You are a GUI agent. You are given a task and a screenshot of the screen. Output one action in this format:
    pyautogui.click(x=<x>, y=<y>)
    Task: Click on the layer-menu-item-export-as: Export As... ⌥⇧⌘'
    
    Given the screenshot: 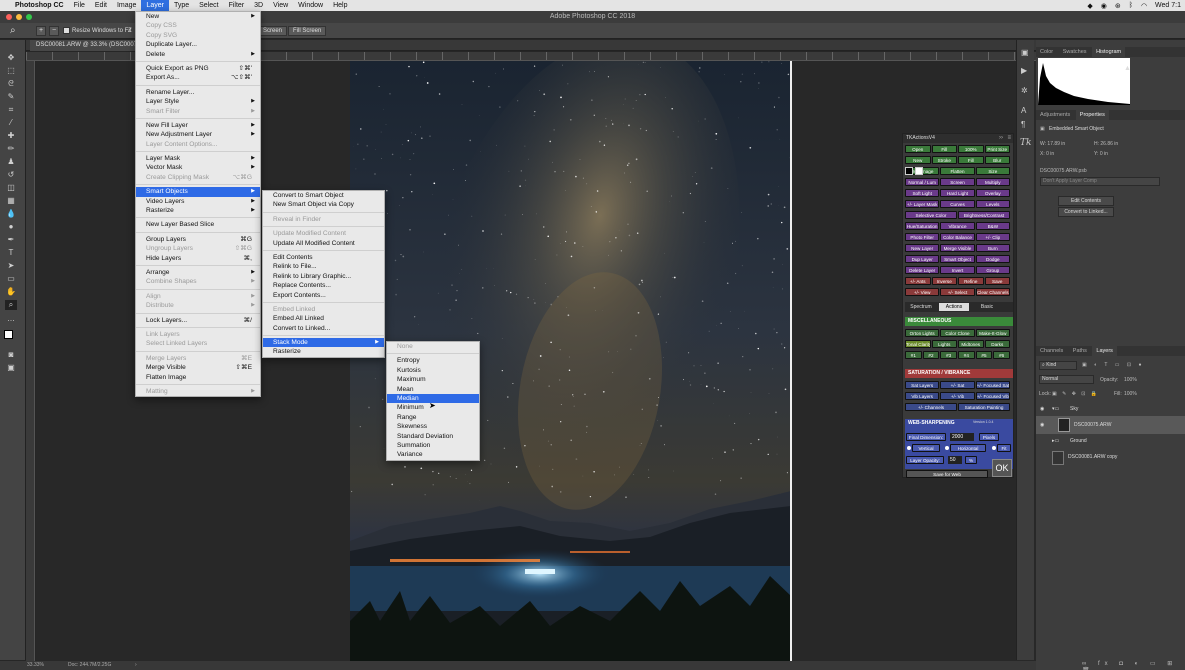 What is the action you would take?
    pyautogui.click(x=198, y=77)
    